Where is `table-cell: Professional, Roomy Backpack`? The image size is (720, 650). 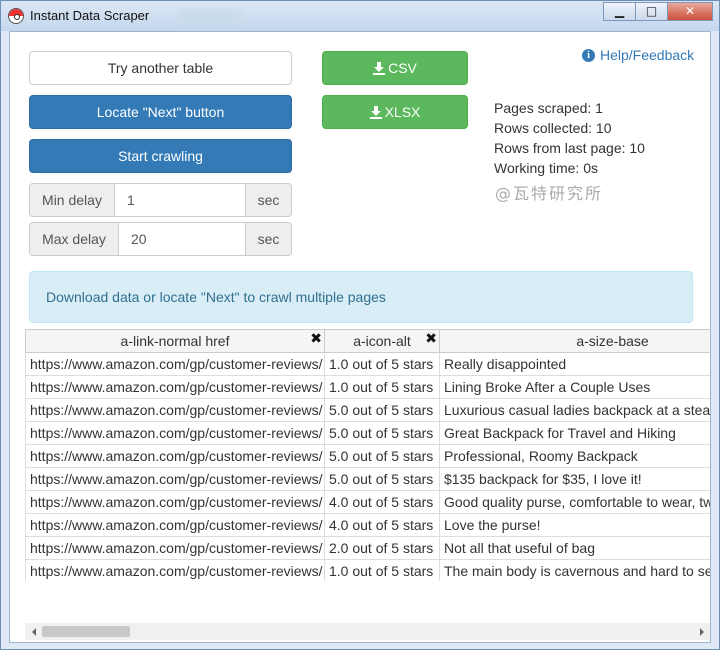 table-cell: Professional, Roomy Backpack is located at coordinates (574, 456).